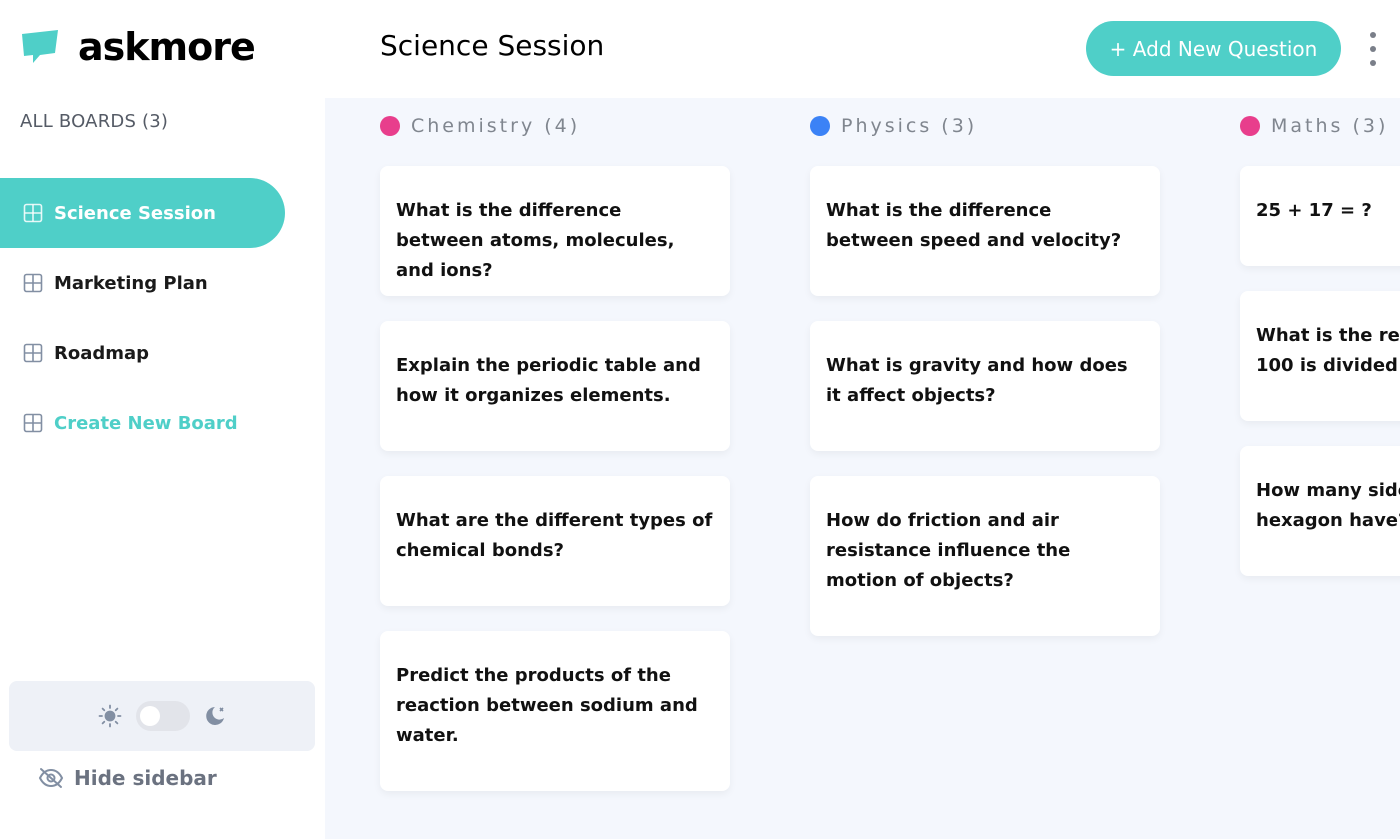 Image resolution: width=1400 pixels, height=839 pixels. I want to click on column-title: Maths (3), so click(1330, 126).